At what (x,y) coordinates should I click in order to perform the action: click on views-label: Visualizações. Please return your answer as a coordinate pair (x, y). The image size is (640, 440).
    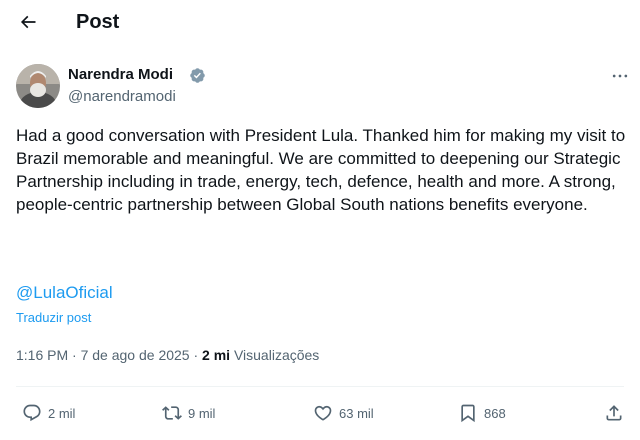
    Looking at the image, I should click on (276, 355).